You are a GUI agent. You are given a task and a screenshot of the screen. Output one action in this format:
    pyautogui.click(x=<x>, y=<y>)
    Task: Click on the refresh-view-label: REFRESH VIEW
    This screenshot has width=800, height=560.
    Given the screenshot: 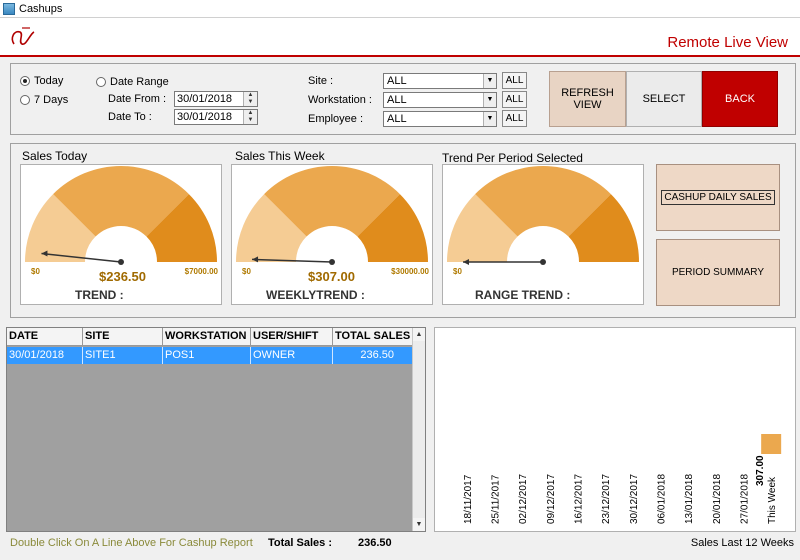 What is the action you would take?
    pyautogui.click(x=587, y=99)
    